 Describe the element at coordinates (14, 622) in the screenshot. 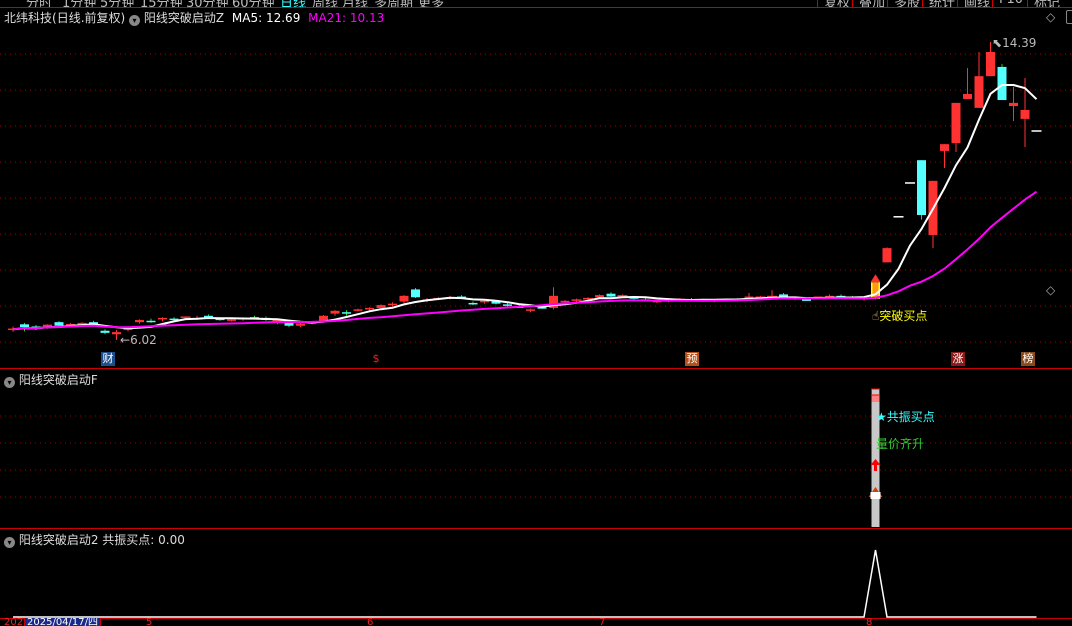

I see `x-axis-year: 202` at that location.